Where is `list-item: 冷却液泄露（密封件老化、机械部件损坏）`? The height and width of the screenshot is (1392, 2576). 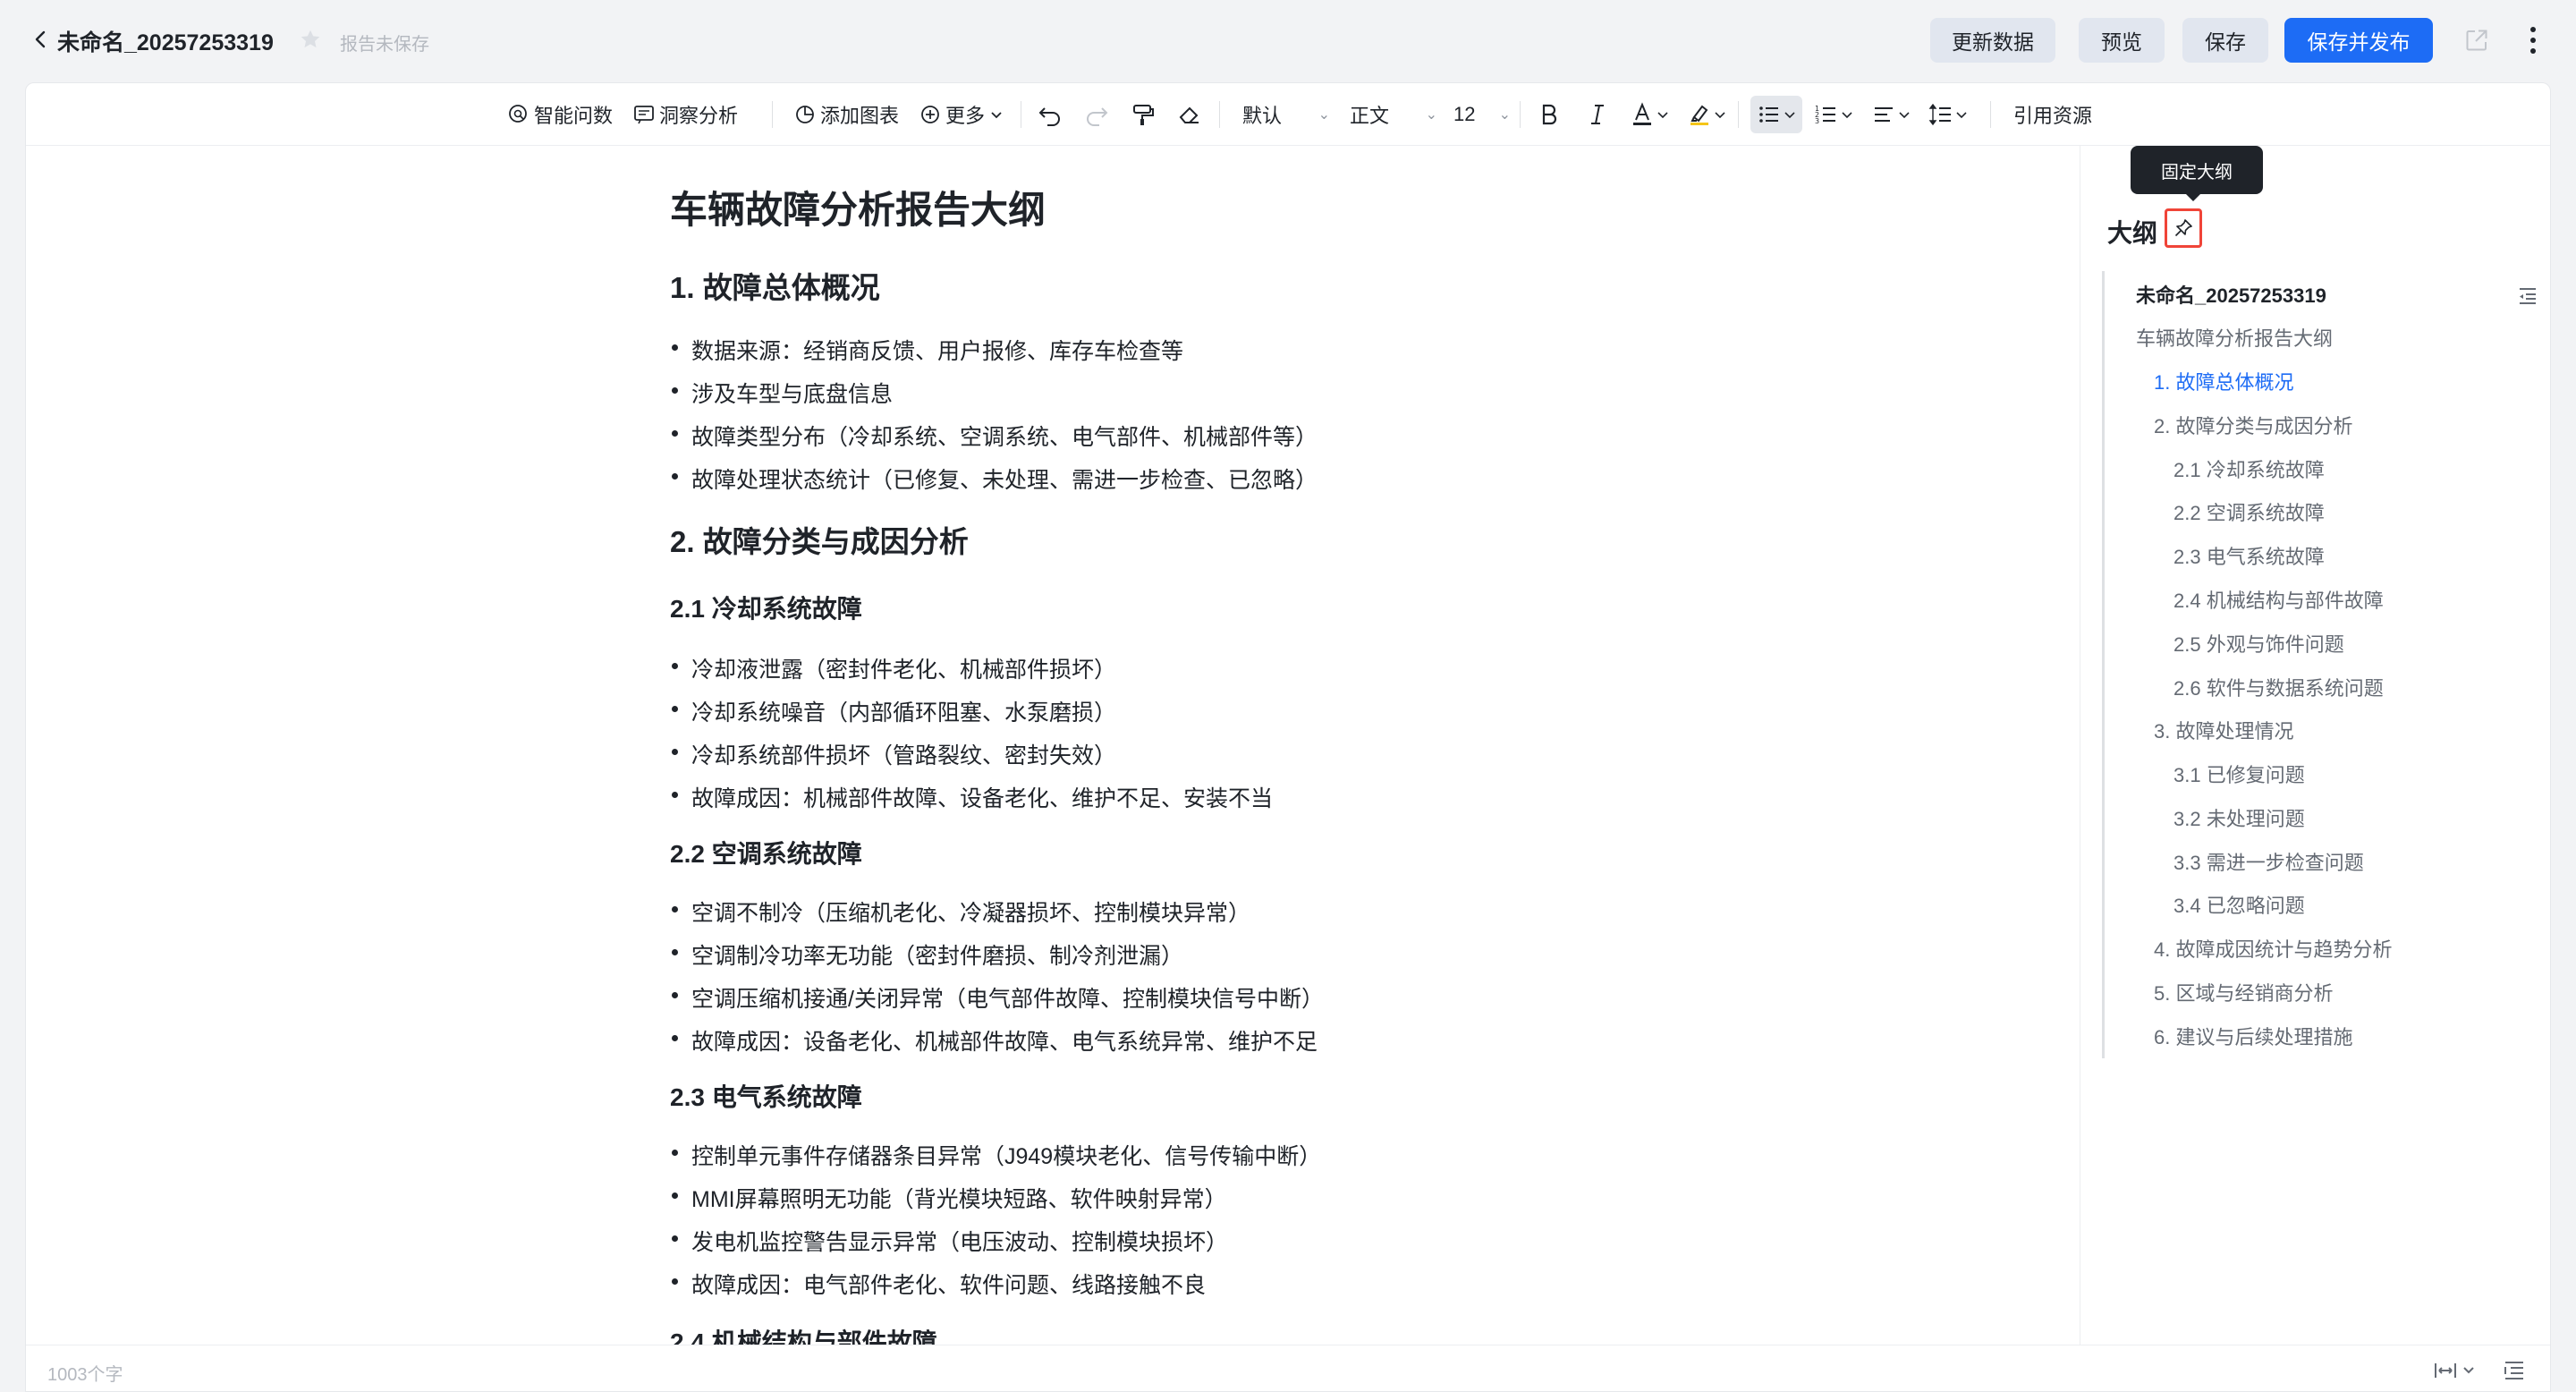 list-item: 冷却液泄露（密封件老化、机械部件损坏） is located at coordinates (893, 668).